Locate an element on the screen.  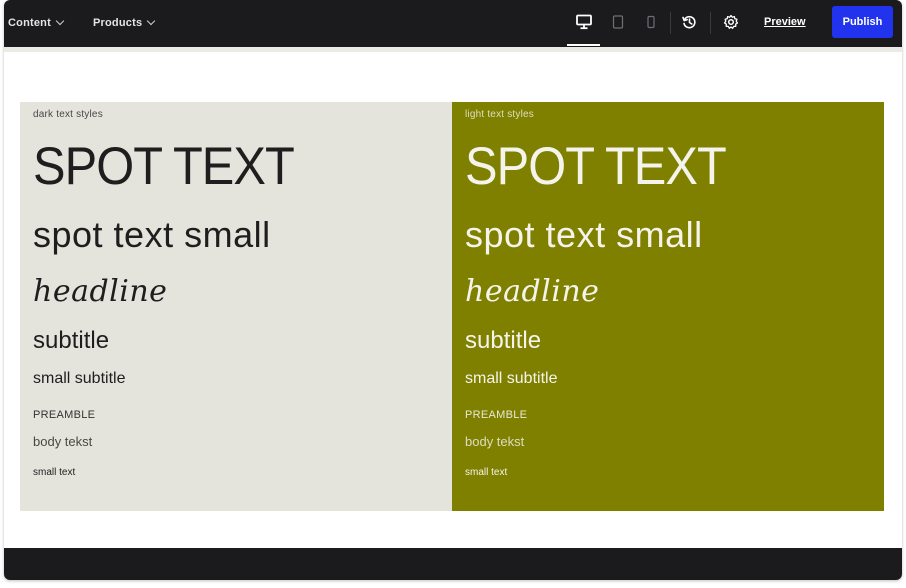
tablet-view-button is located at coordinates (618, 22).